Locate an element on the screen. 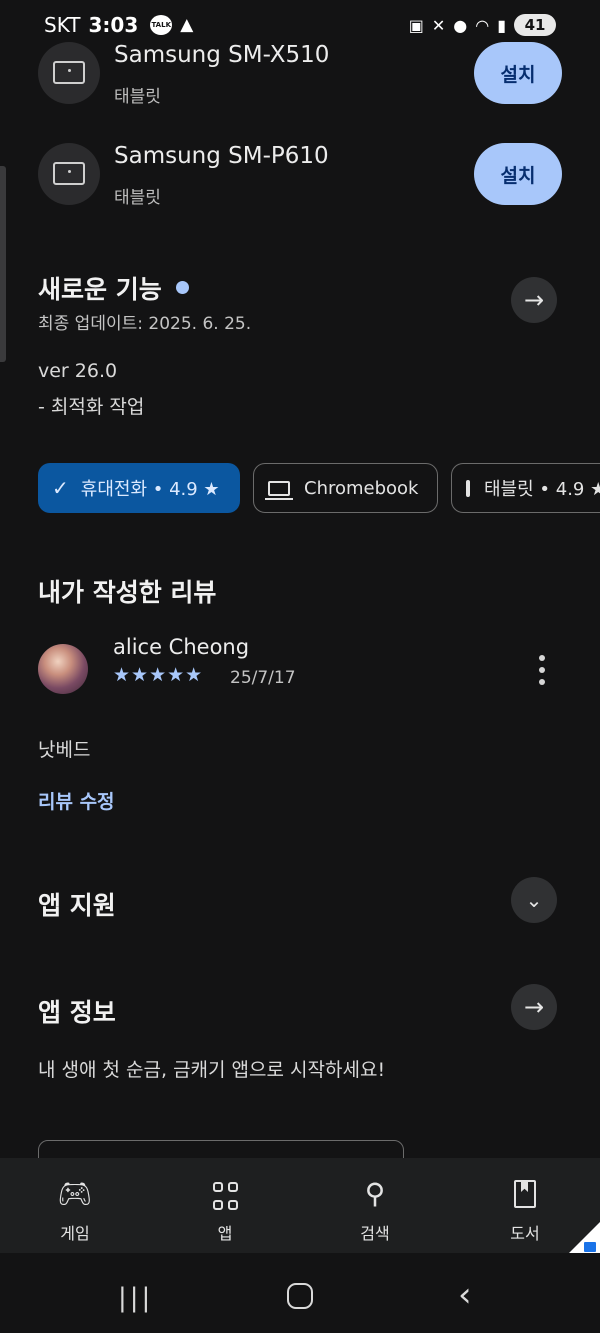 Image resolution: width=600 pixels, height=1333 pixels. my-review-title: 내가 작성한 리뷰 is located at coordinates (127, 592).